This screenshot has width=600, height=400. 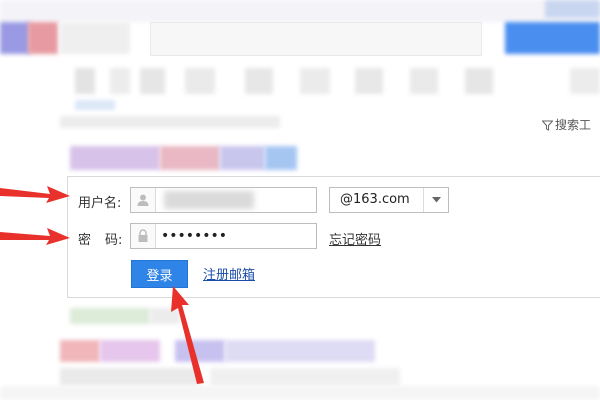 What do you see at coordinates (194, 236) in the screenshot?
I see `password-value: ••••••••` at bounding box center [194, 236].